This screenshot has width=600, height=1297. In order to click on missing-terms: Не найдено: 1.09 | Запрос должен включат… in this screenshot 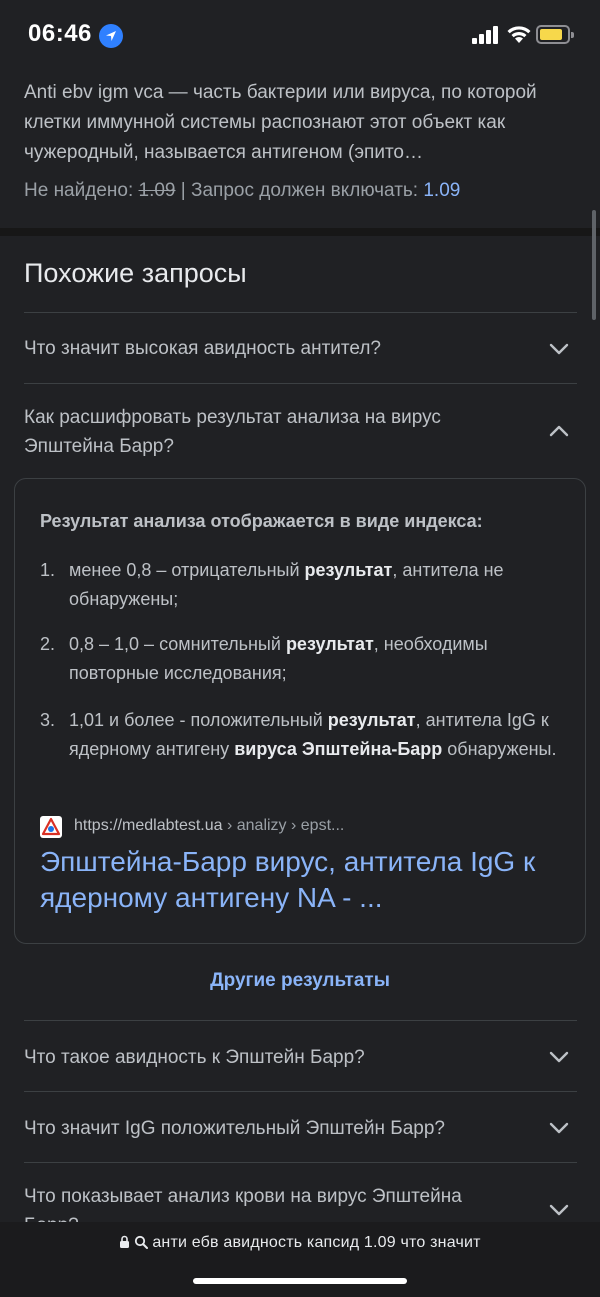, I will do `click(242, 191)`.